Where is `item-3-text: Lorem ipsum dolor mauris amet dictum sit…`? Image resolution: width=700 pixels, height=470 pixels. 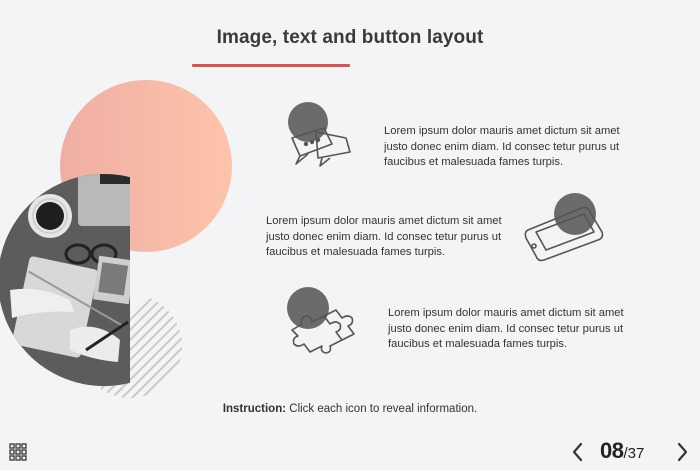
item-3-text: Lorem ipsum dolor mauris amet dictum sit… is located at coordinates (506, 328).